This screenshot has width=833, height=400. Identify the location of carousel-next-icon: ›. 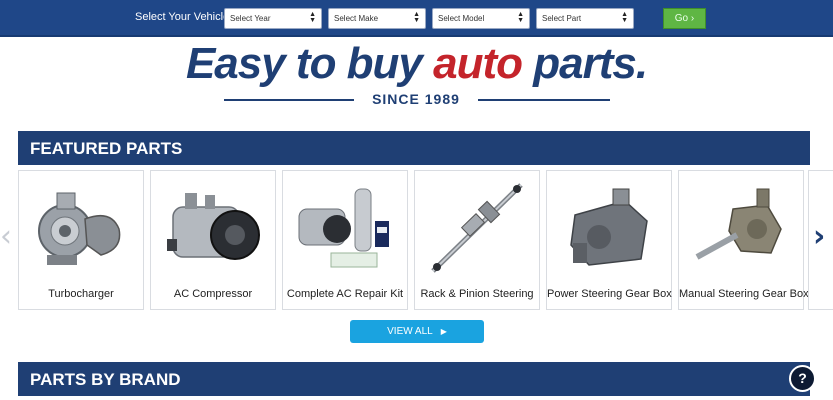
(819, 237).